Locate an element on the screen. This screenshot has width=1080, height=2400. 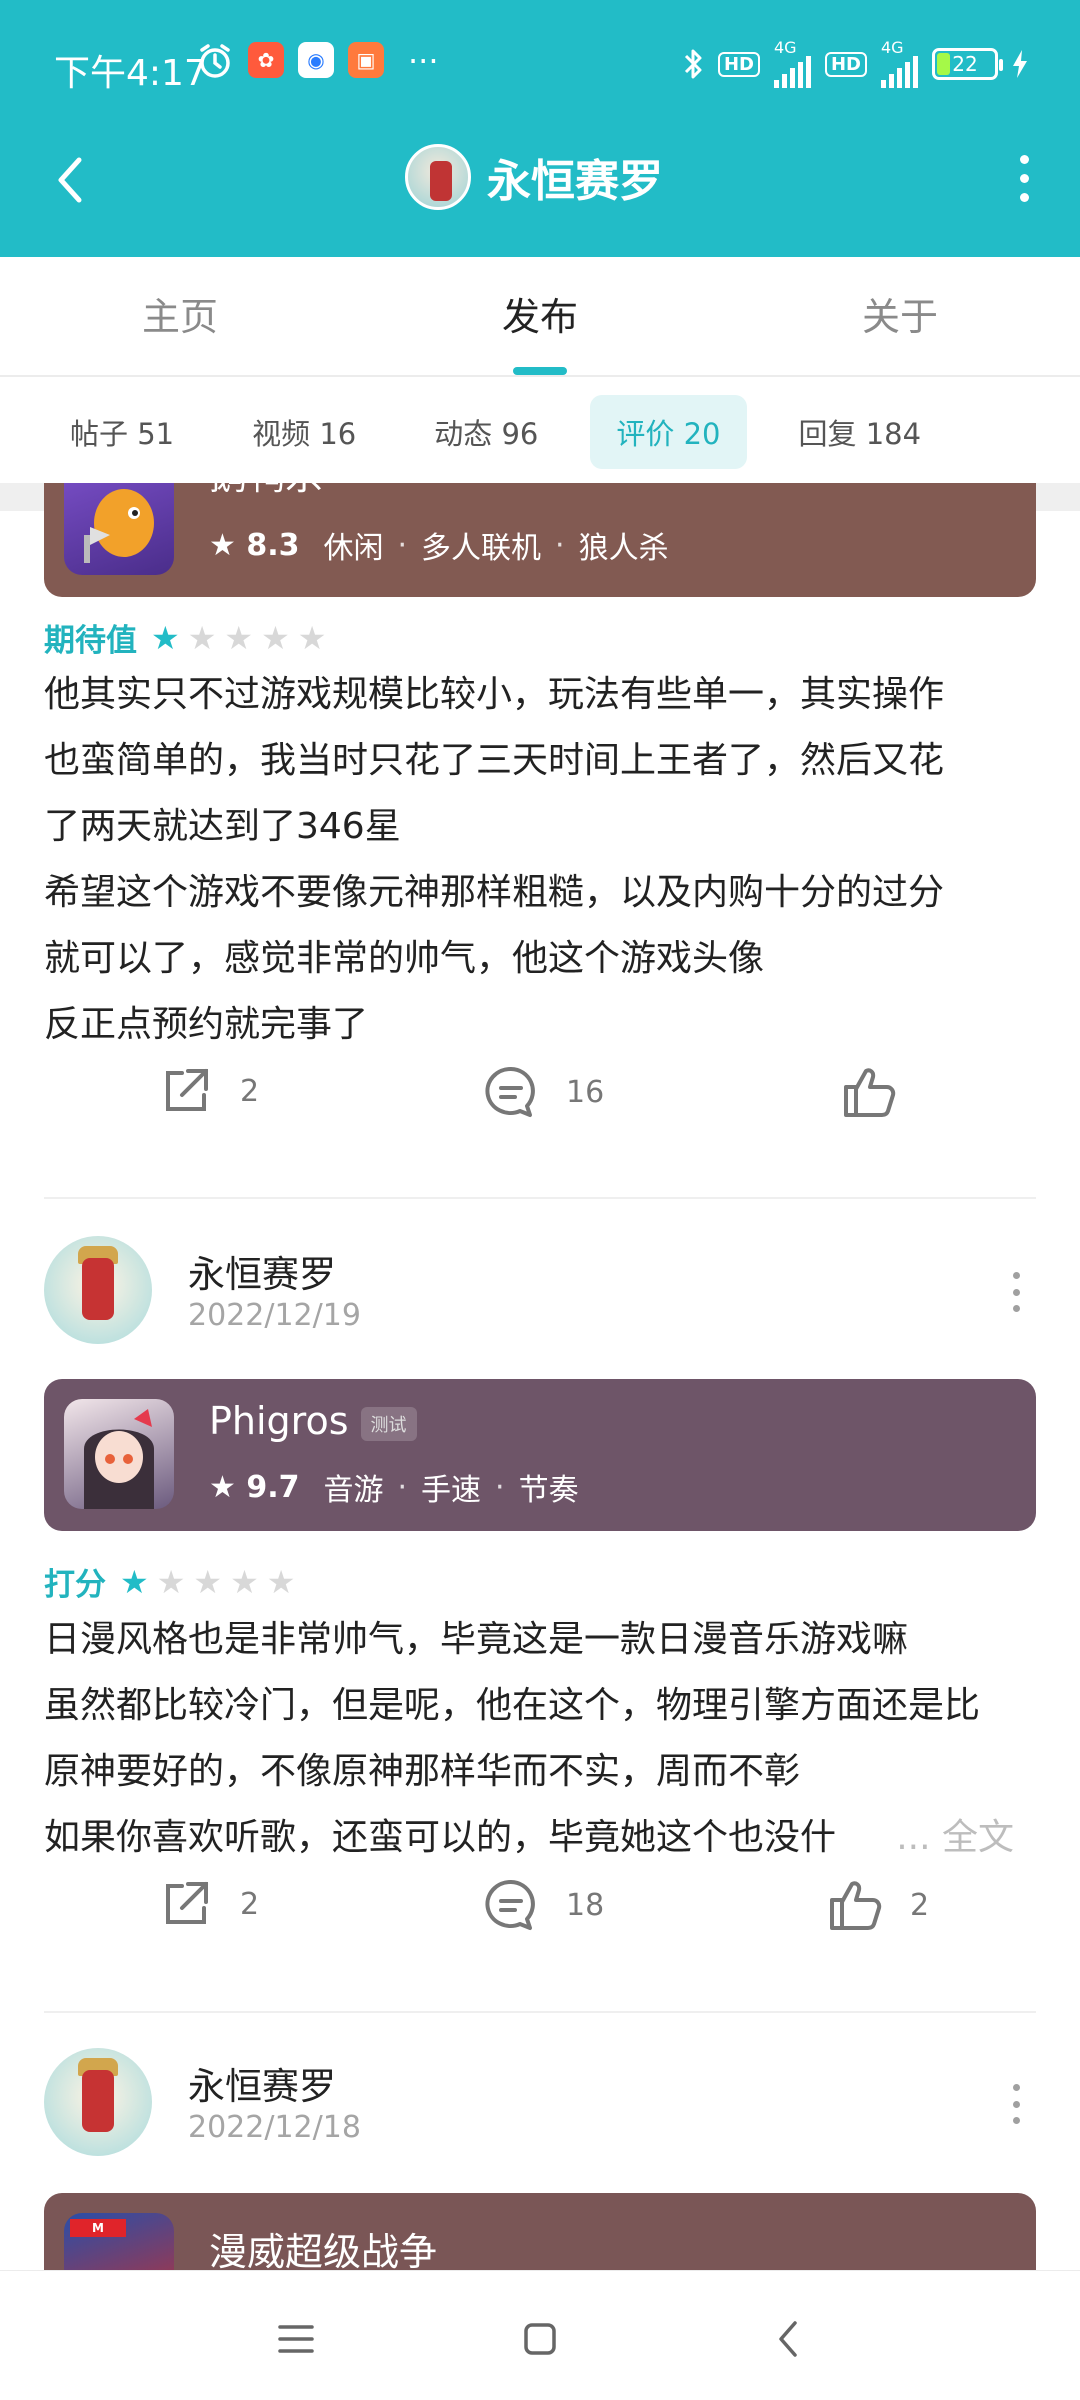
main-tabs: 主页 发布 关于 is located at coordinates (540, 317).